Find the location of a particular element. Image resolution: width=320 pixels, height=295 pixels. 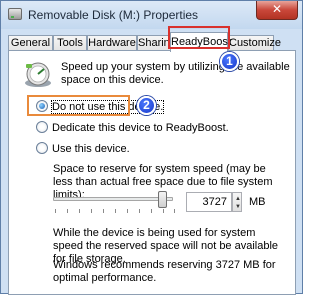

tab-tools: Tools is located at coordinates (70, 43).